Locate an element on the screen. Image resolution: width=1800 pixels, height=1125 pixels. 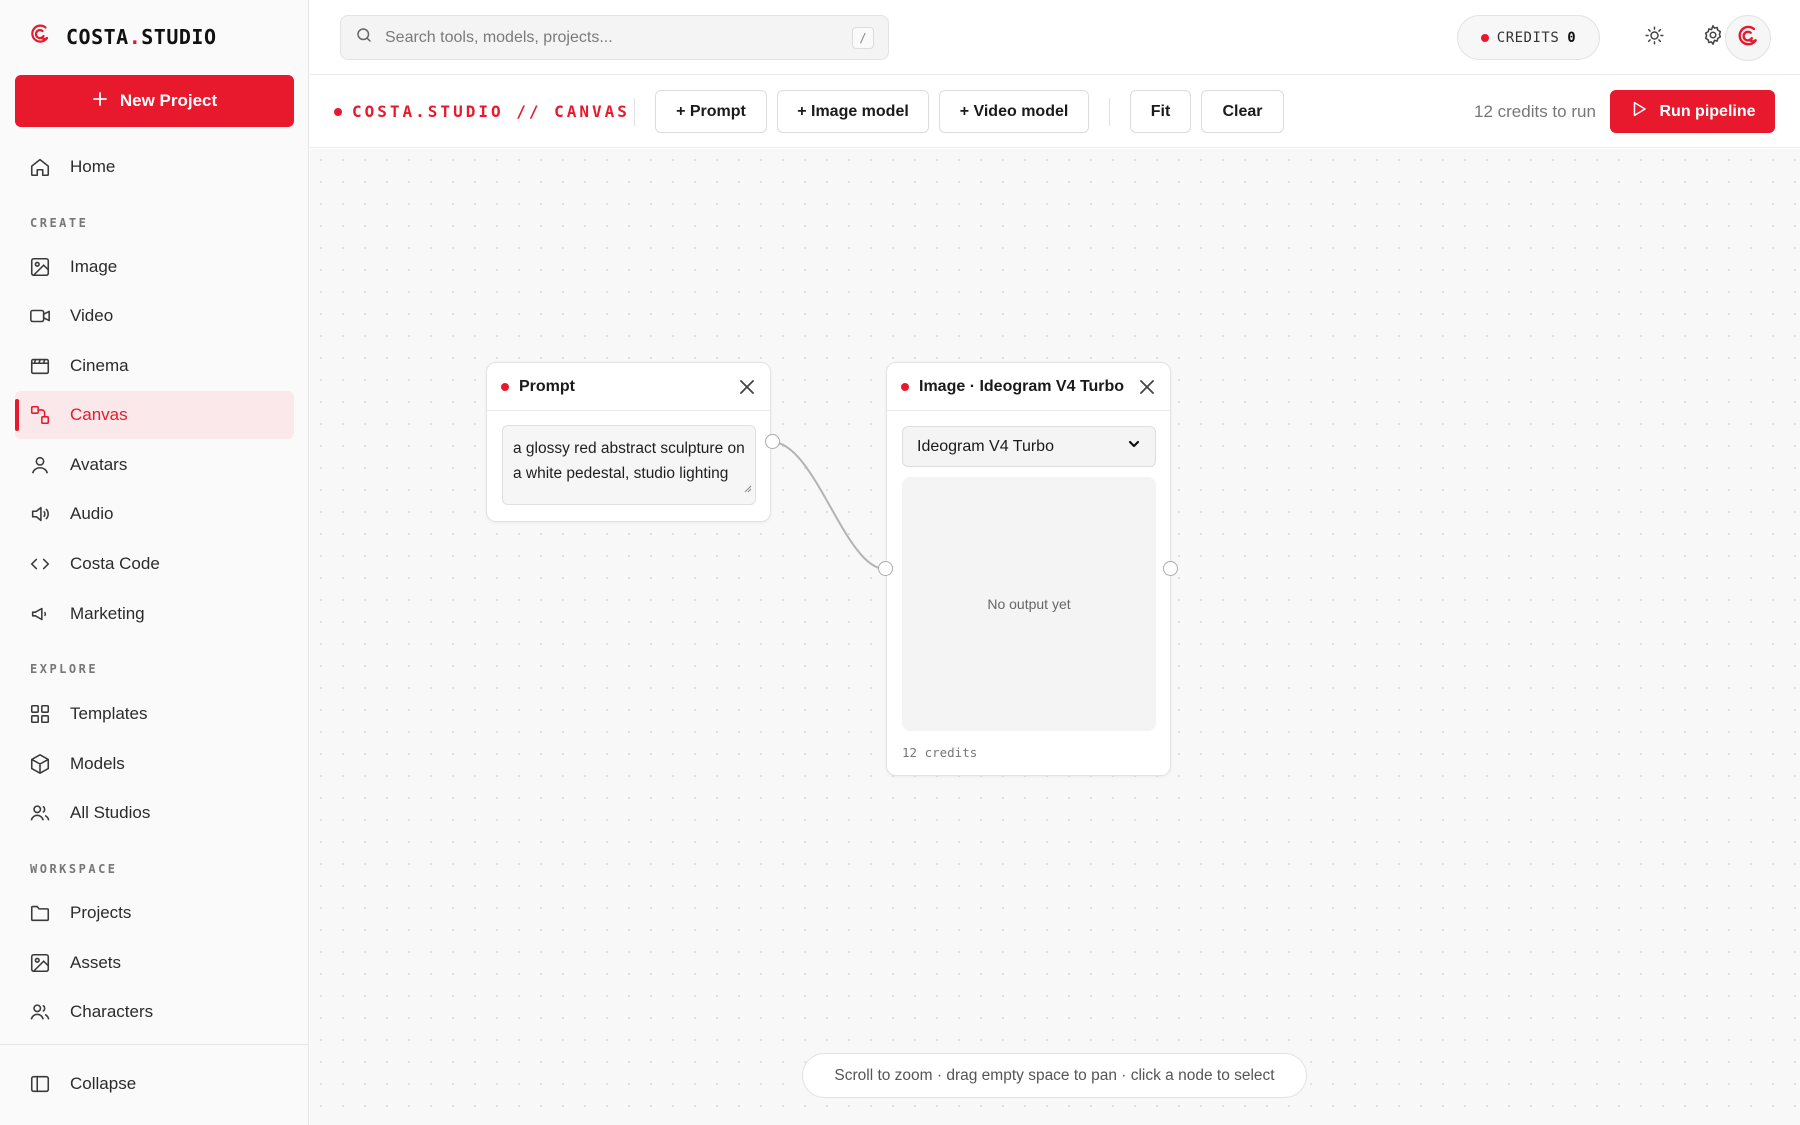
sidebar-item-label: Avatars is located at coordinates (99, 464).